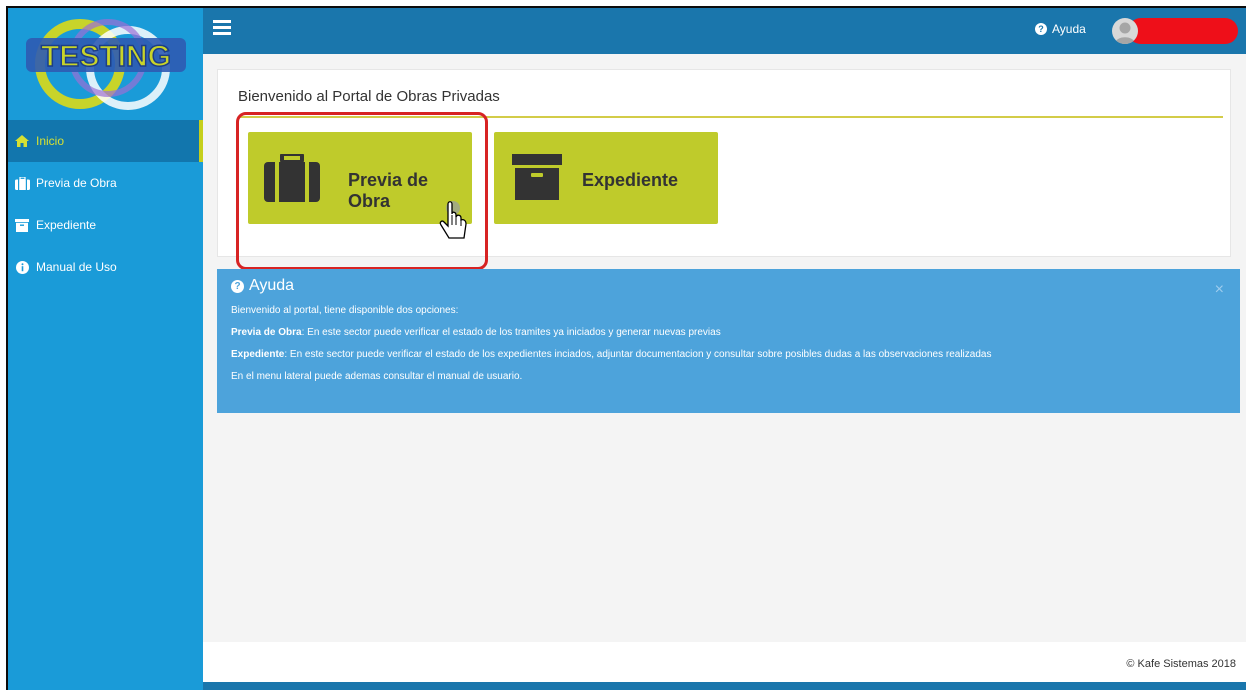 This screenshot has height=696, width=1254. Describe the element at coordinates (1183, 31) in the screenshot. I see `user-menu` at that location.